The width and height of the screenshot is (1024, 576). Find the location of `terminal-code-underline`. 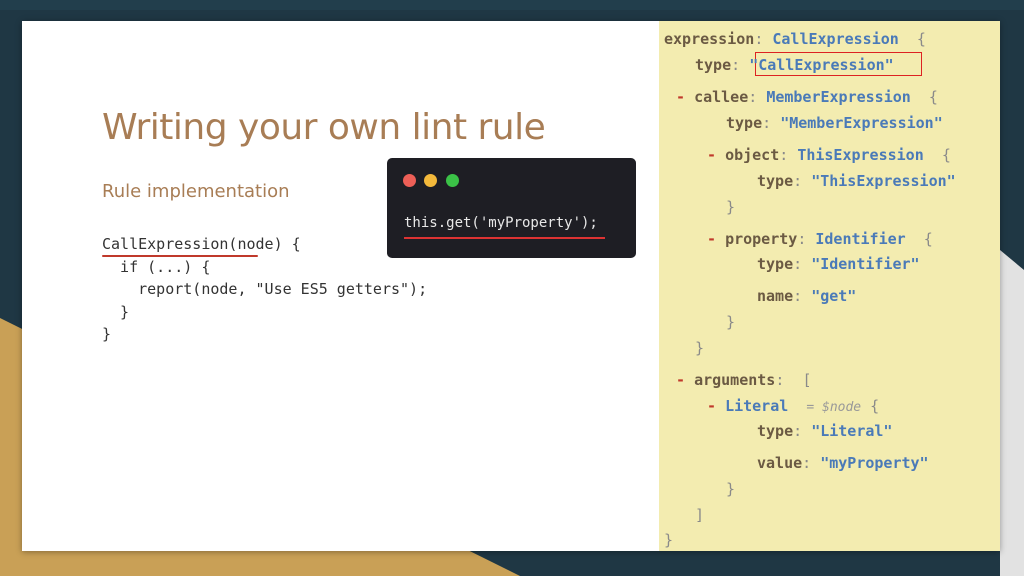

terminal-code-underline is located at coordinates (504, 238).